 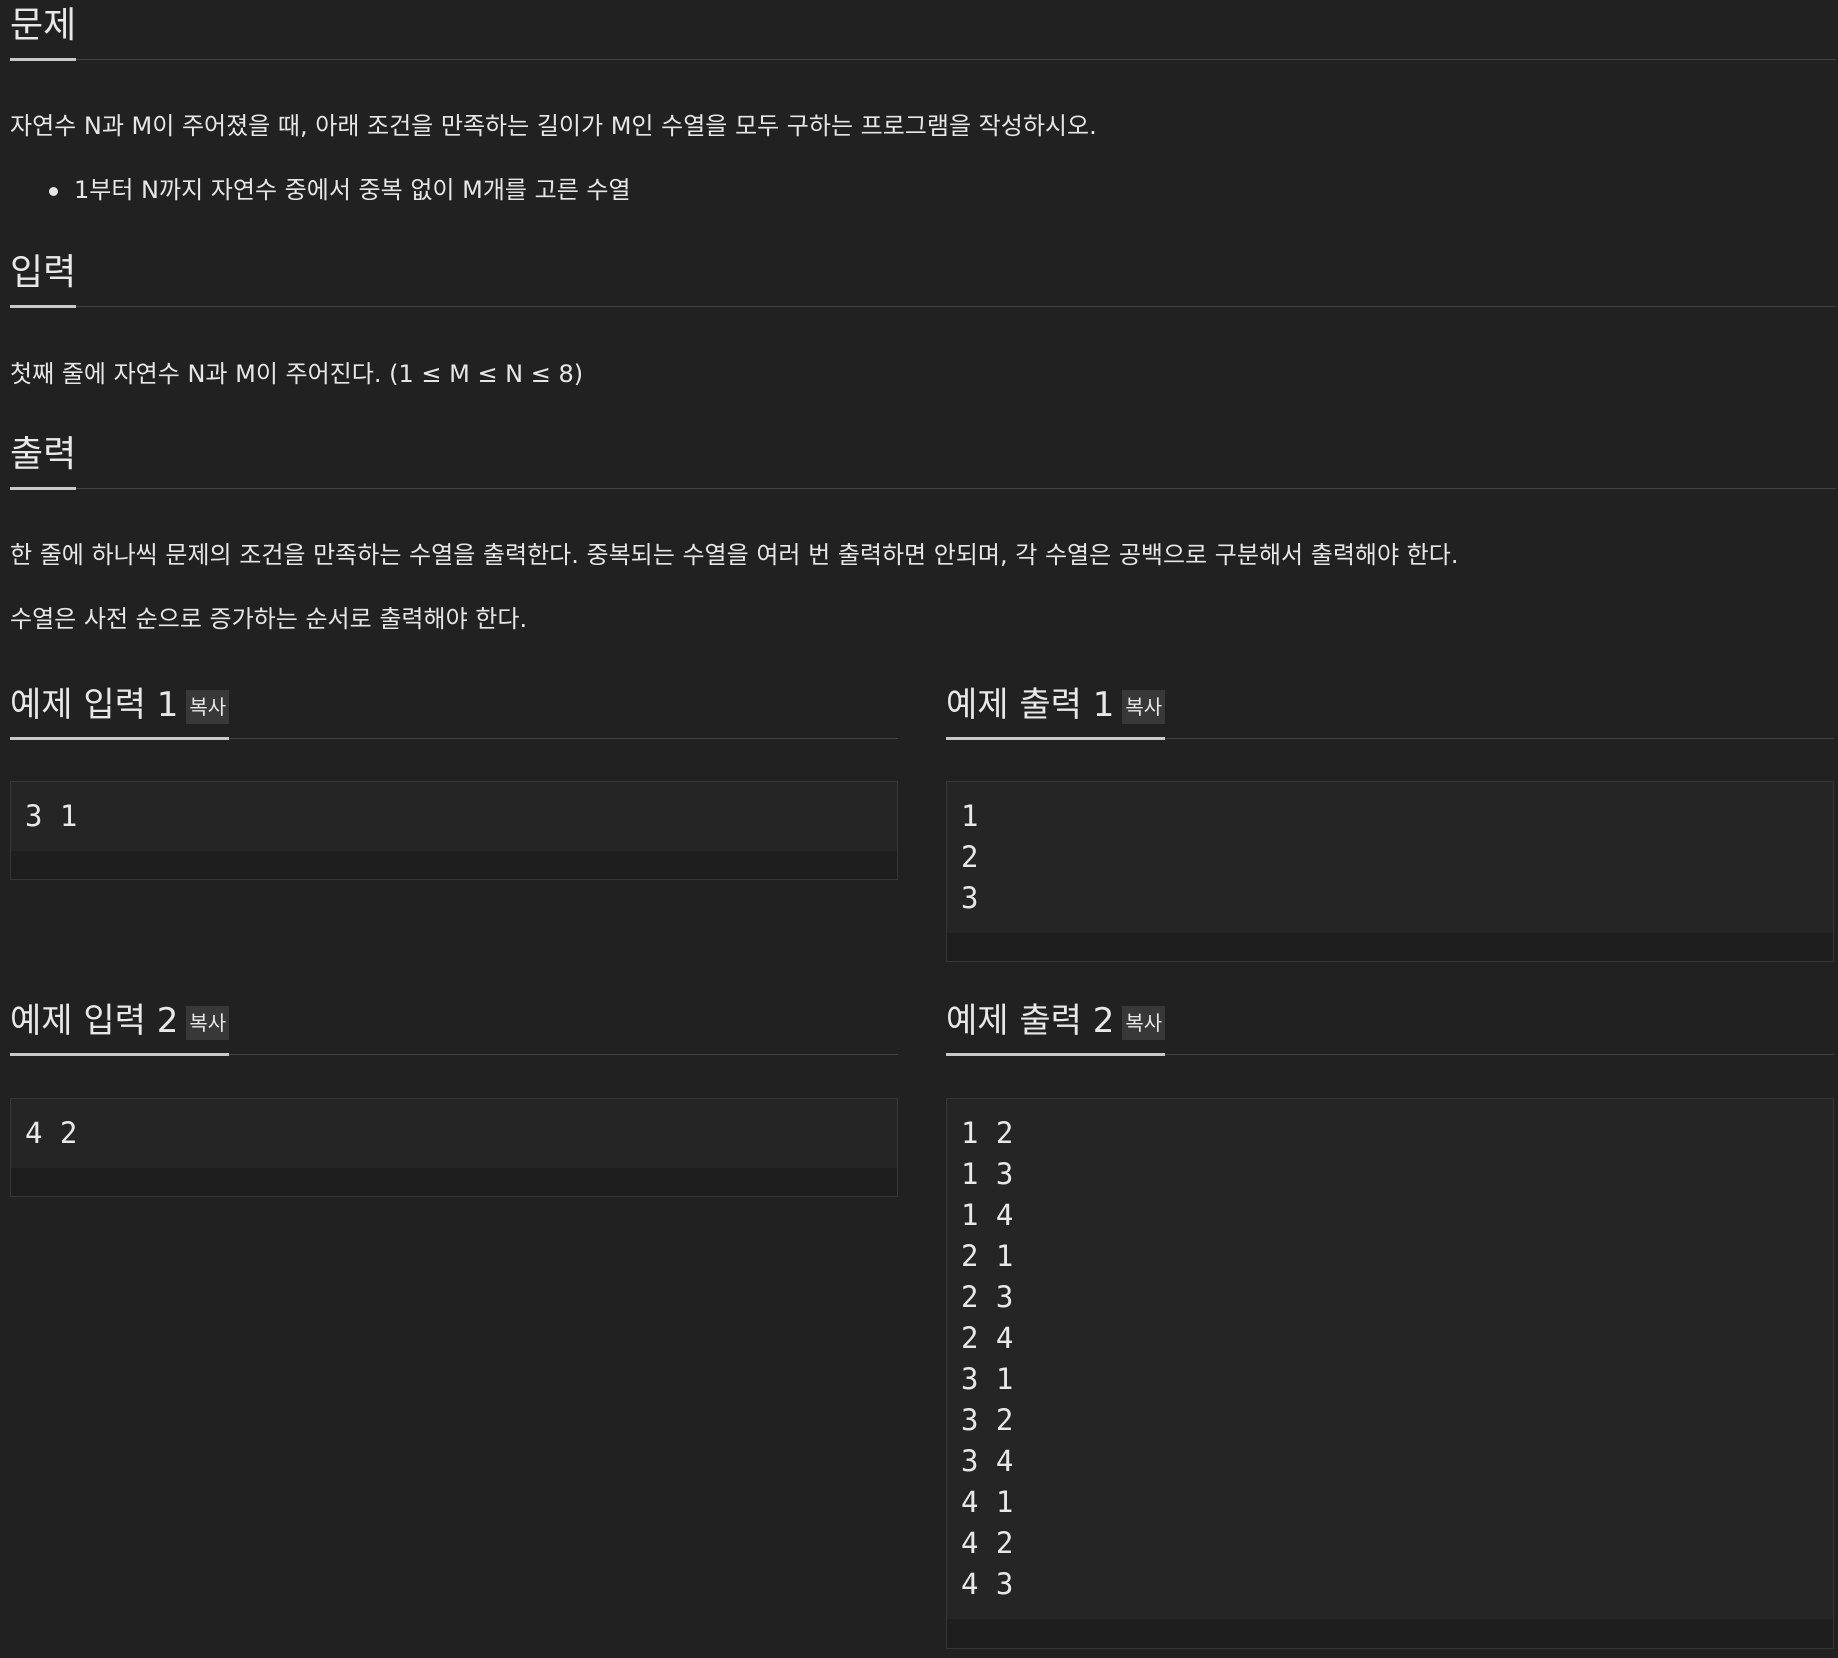 I want to click on sample-input-1-content: 3 1, so click(x=454, y=816).